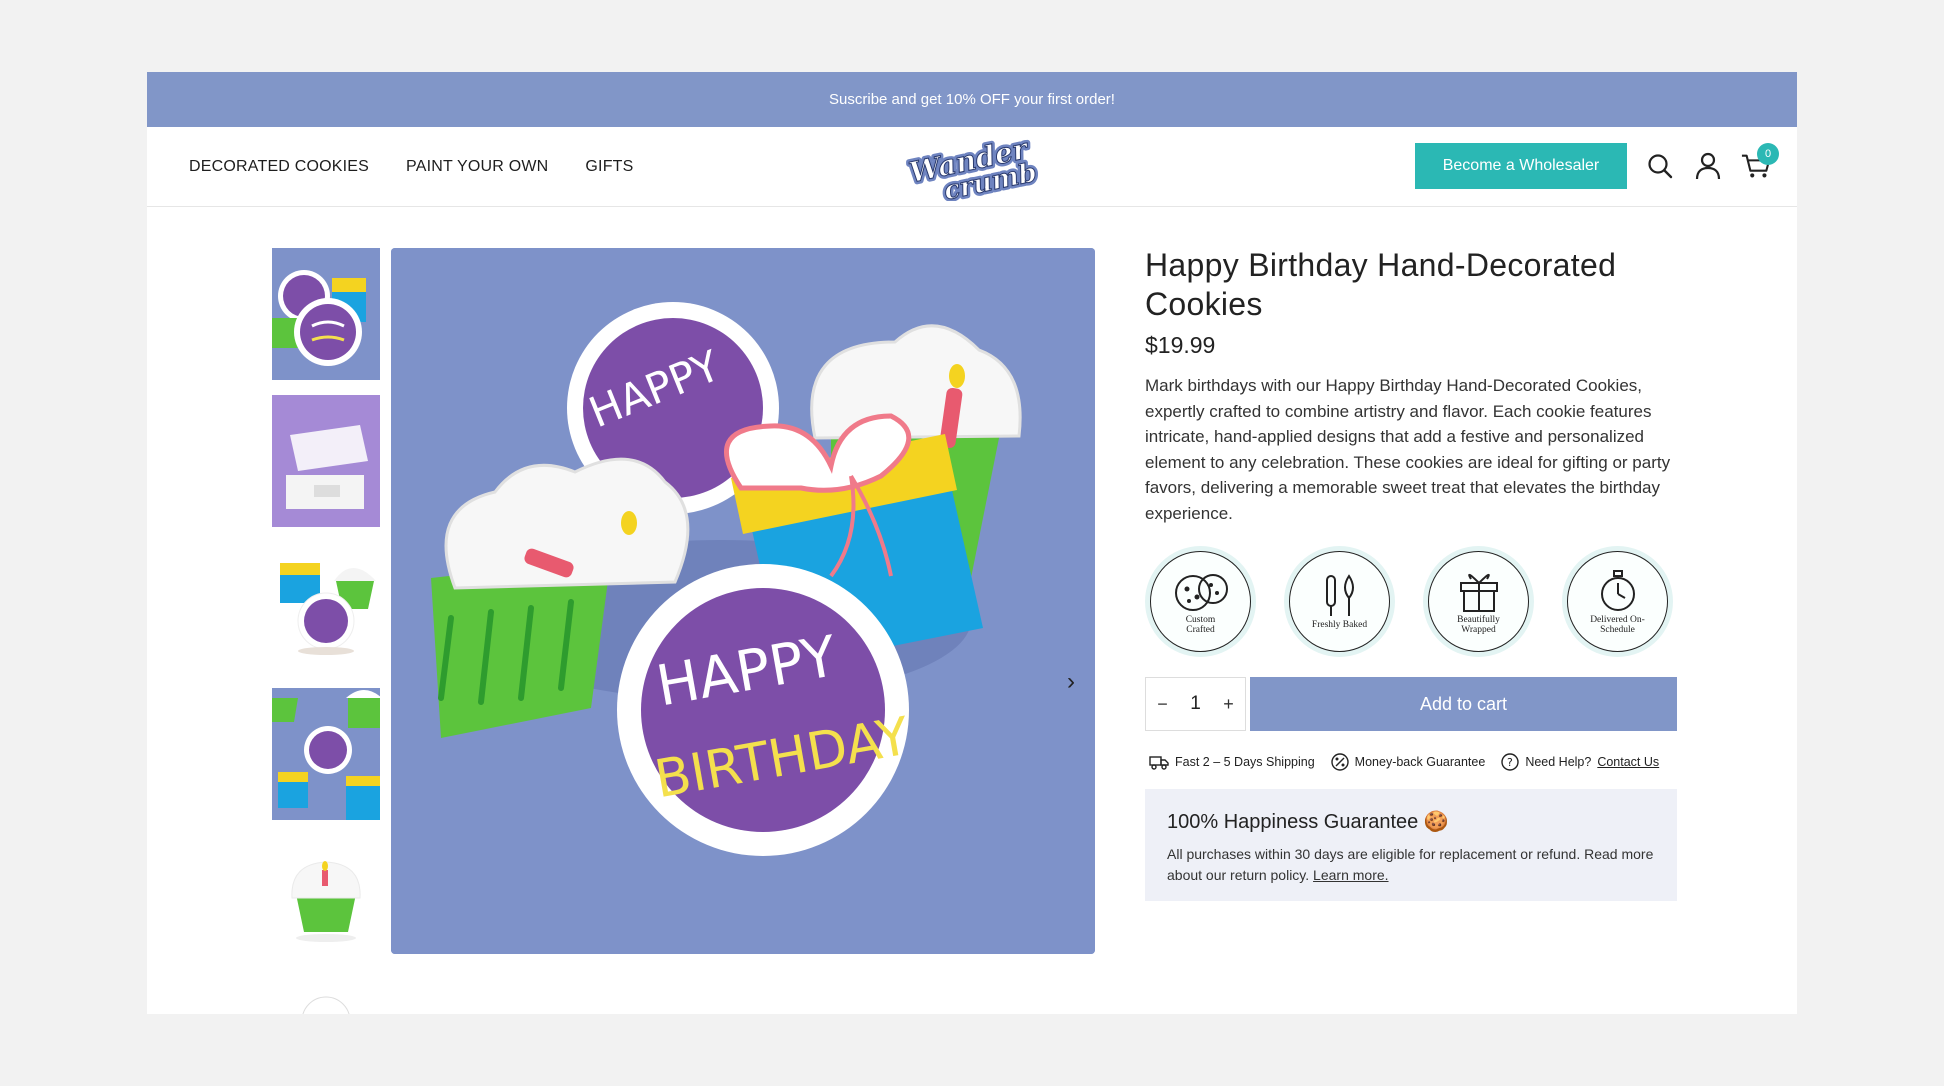  I want to click on help-icon: ?, so click(1510, 762).